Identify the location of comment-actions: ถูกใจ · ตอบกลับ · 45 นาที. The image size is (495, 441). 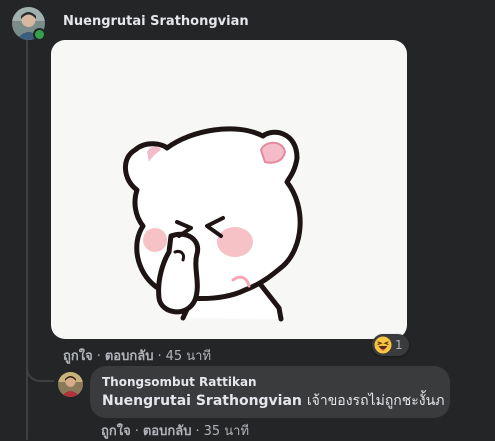
(137, 355).